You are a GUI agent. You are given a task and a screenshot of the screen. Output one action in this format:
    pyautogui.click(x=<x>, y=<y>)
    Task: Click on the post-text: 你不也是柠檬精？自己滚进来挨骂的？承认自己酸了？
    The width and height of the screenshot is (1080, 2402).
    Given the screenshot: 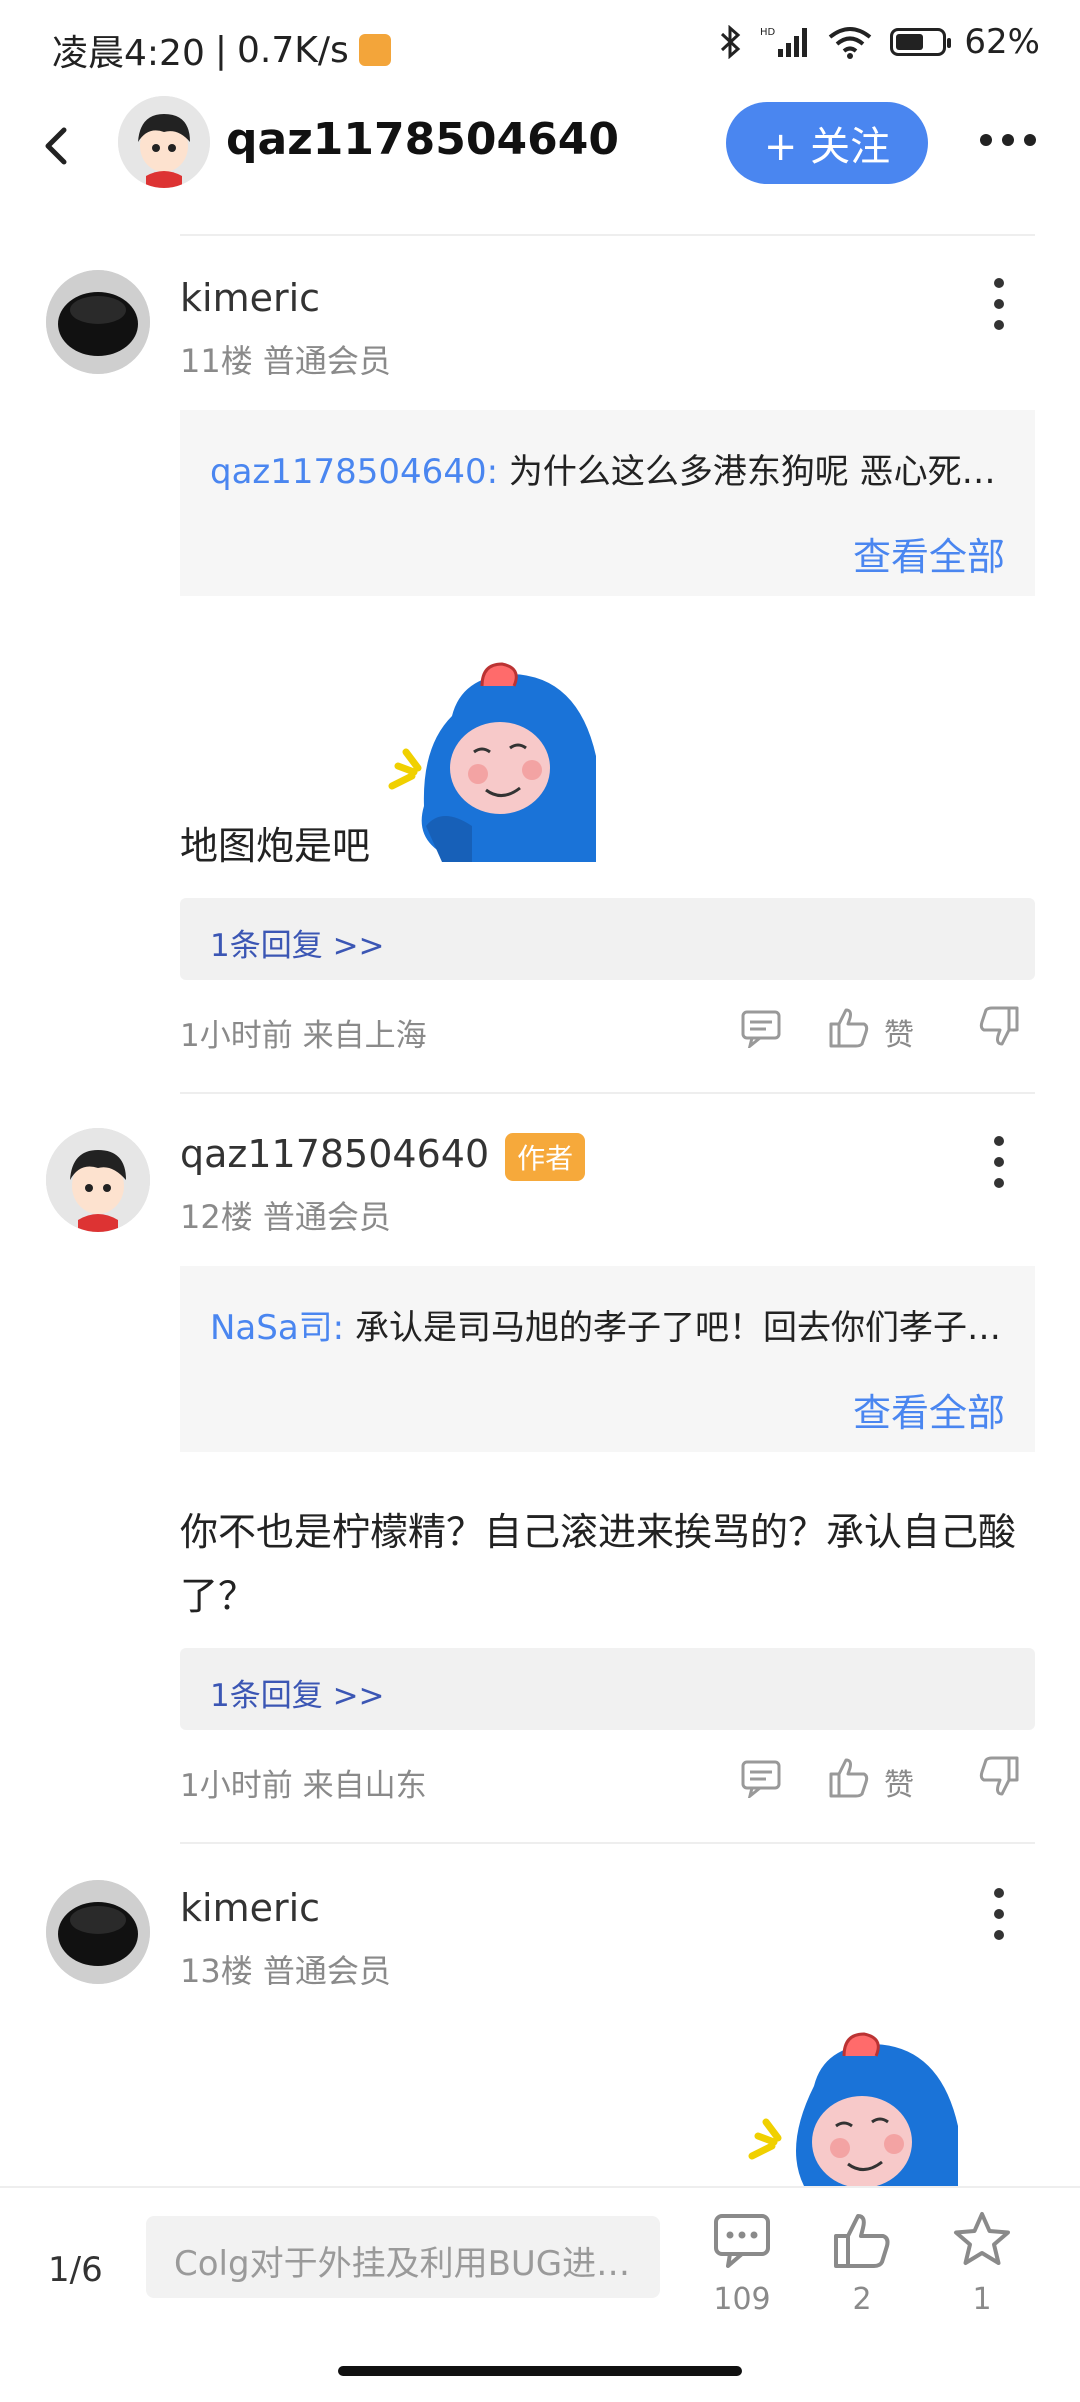 What is the action you would take?
    pyautogui.click(x=598, y=1564)
    